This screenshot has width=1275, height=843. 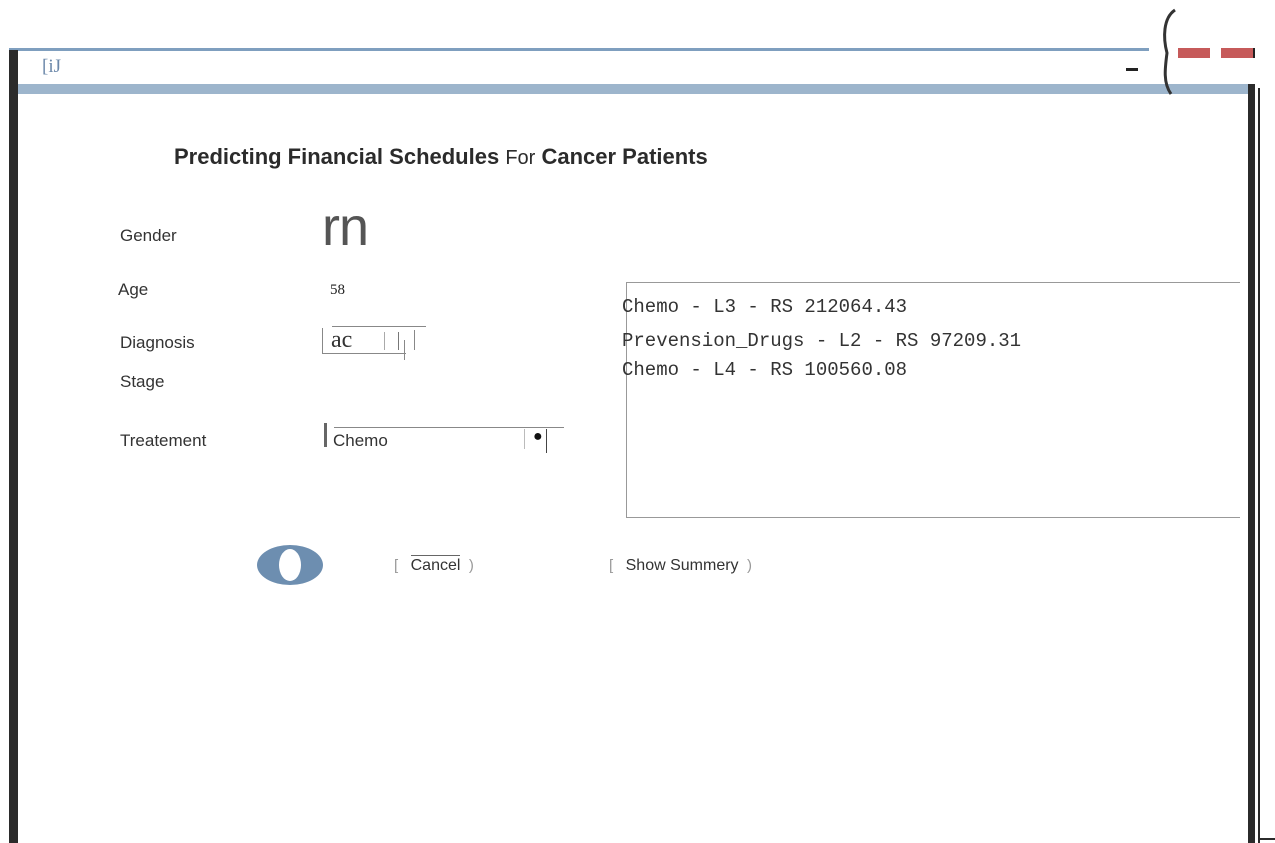 What do you see at coordinates (360, 440) in the screenshot?
I see `treatment-value: Chemo` at bounding box center [360, 440].